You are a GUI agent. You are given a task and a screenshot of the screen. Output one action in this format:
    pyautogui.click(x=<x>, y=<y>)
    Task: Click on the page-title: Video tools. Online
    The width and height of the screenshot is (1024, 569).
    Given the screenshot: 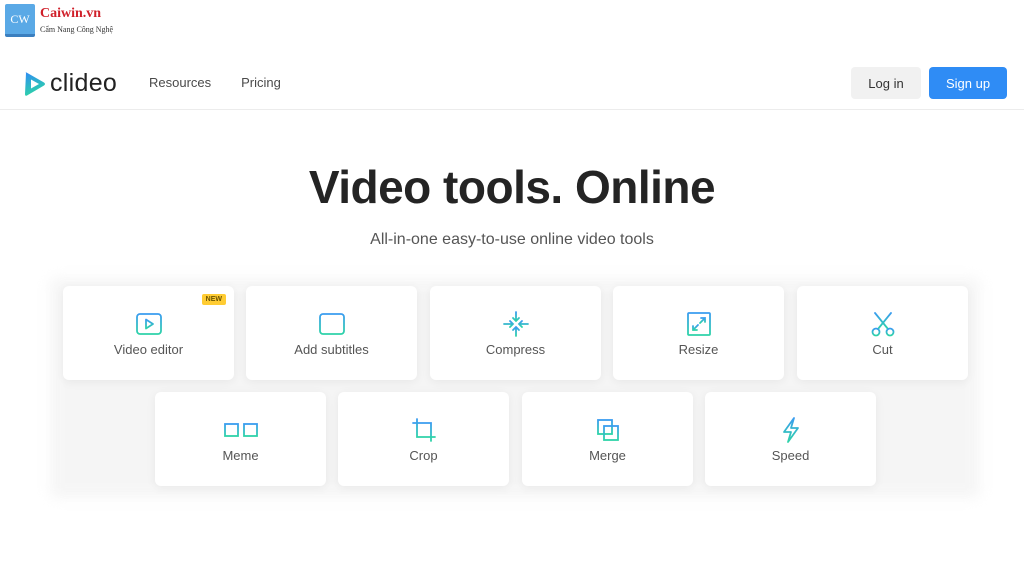 What is the action you would take?
    pyautogui.click(x=512, y=187)
    